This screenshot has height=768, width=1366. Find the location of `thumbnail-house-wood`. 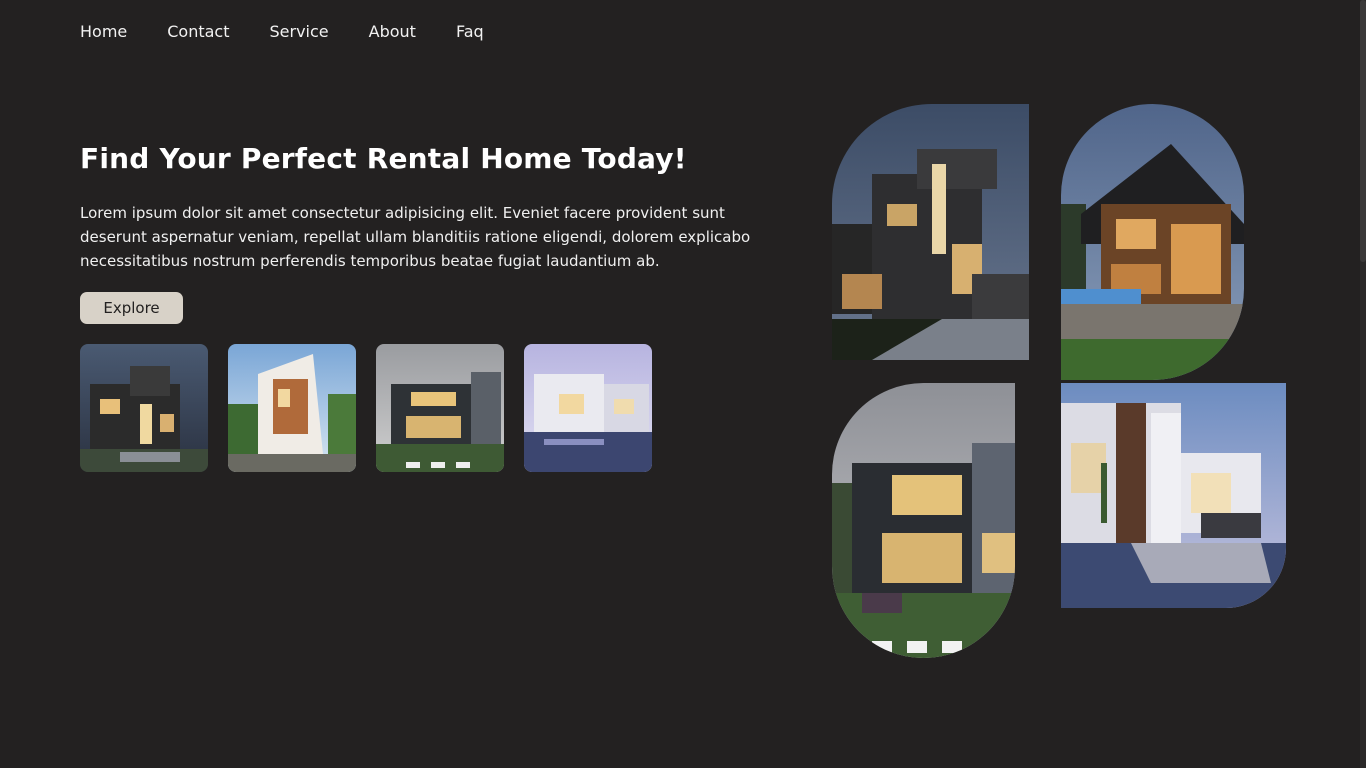

thumbnail-house-wood is located at coordinates (292, 408).